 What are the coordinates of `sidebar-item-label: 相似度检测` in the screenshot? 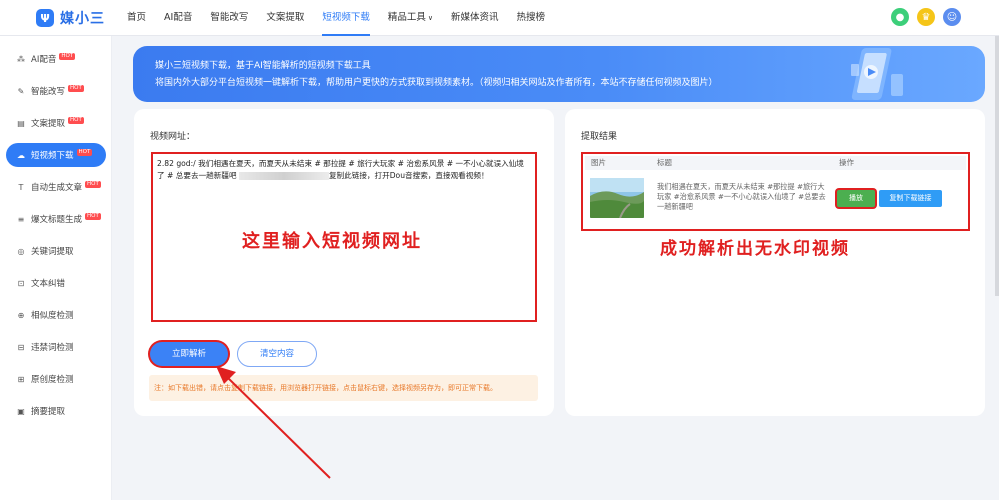 It's located at (52, 316).